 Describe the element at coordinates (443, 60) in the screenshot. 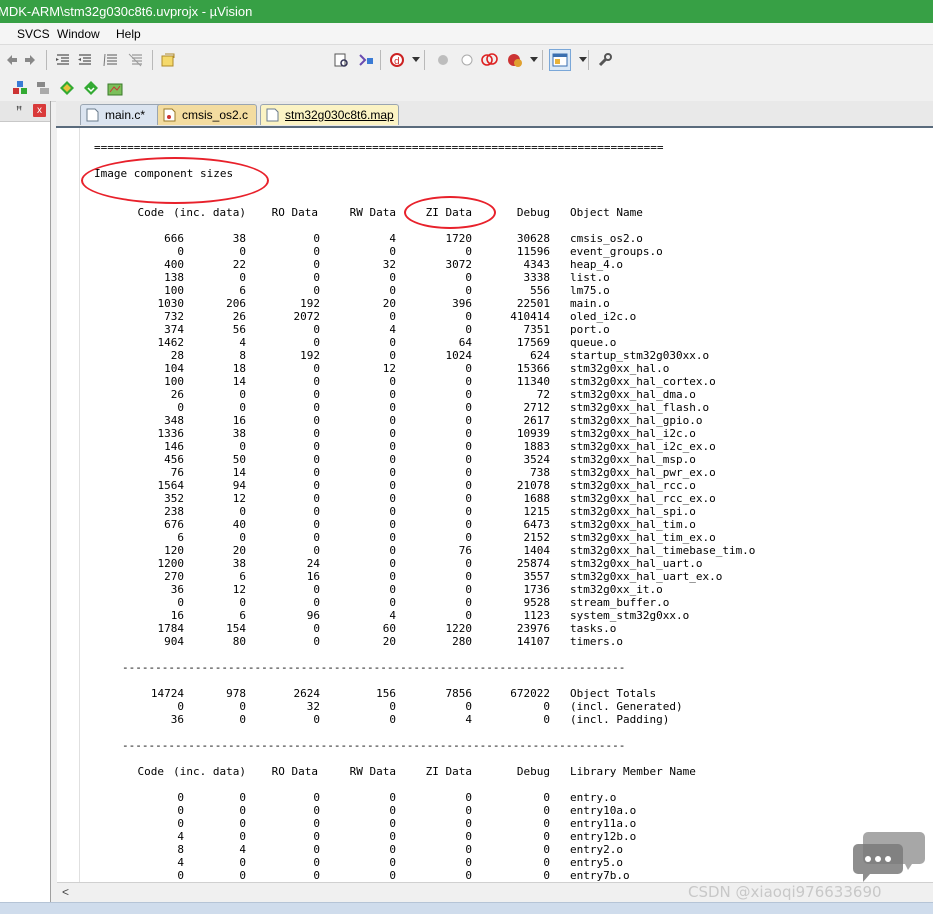

I see `breakpoint-insert-icon` at that location.